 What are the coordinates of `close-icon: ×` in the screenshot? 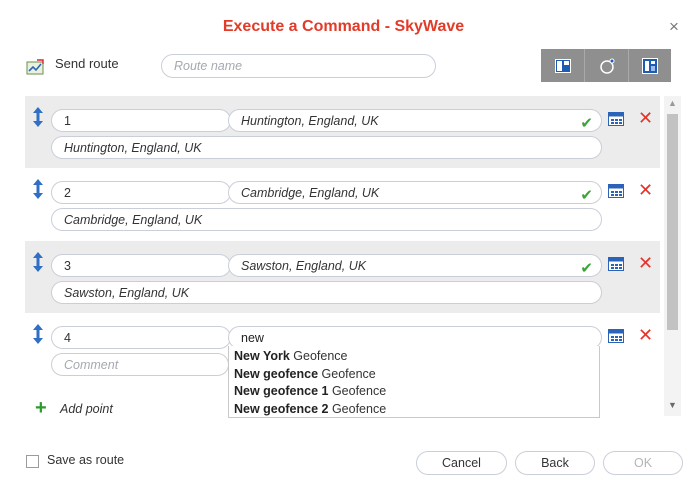 It's located at (674, 26).